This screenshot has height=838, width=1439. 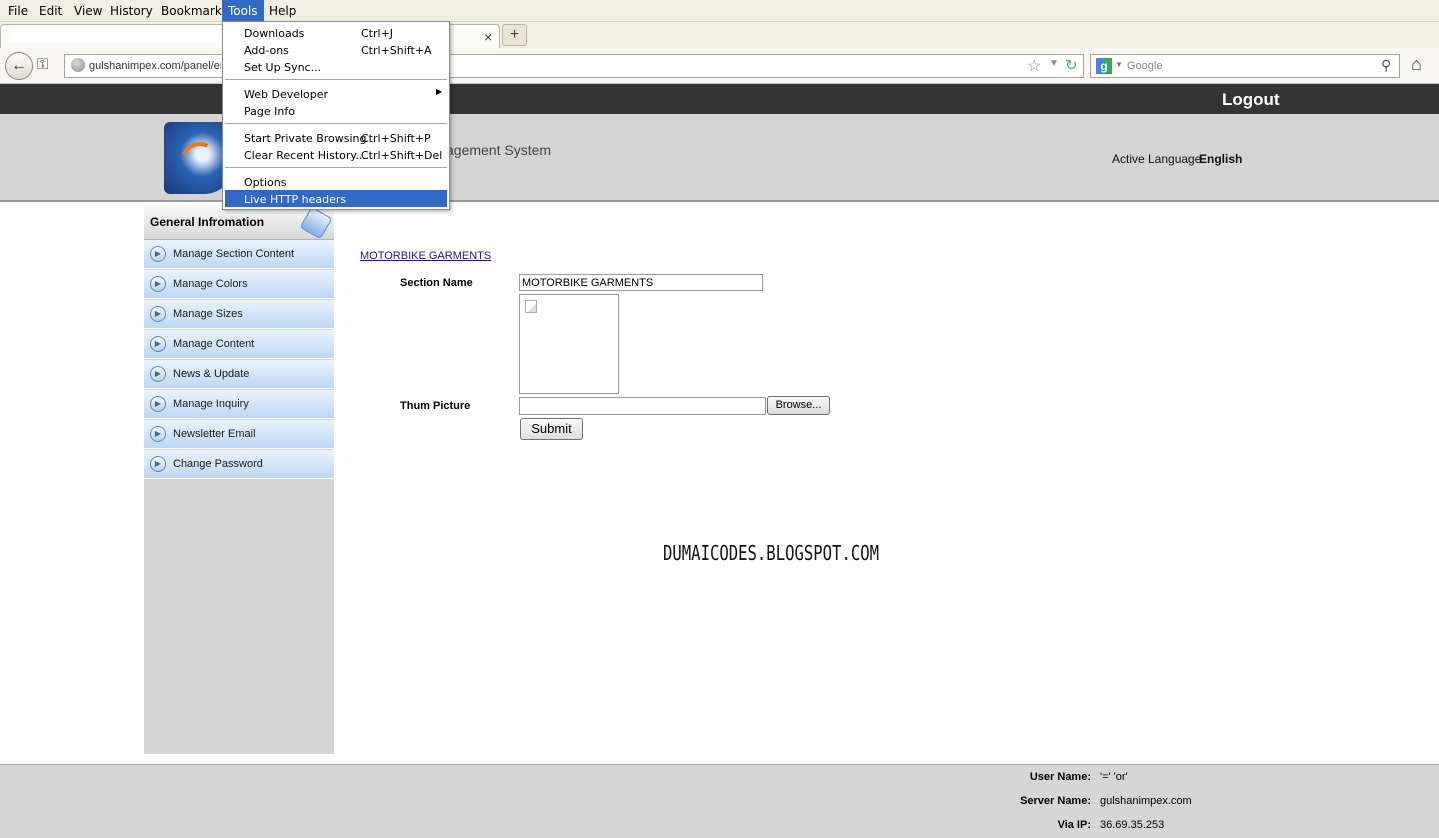 I want to click on admin-top-bar: Logout, so click(x=719, y=99).